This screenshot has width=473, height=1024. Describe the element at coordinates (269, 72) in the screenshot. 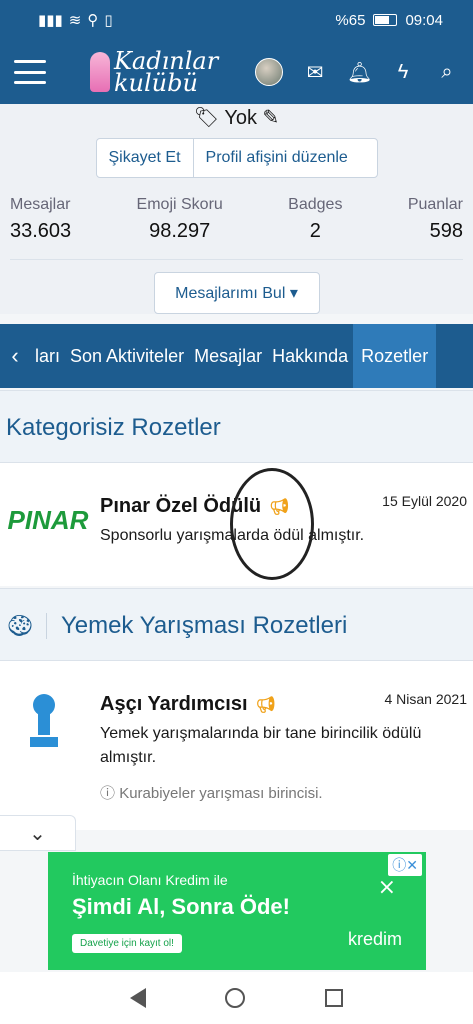

I see `user-avatar` at that location.